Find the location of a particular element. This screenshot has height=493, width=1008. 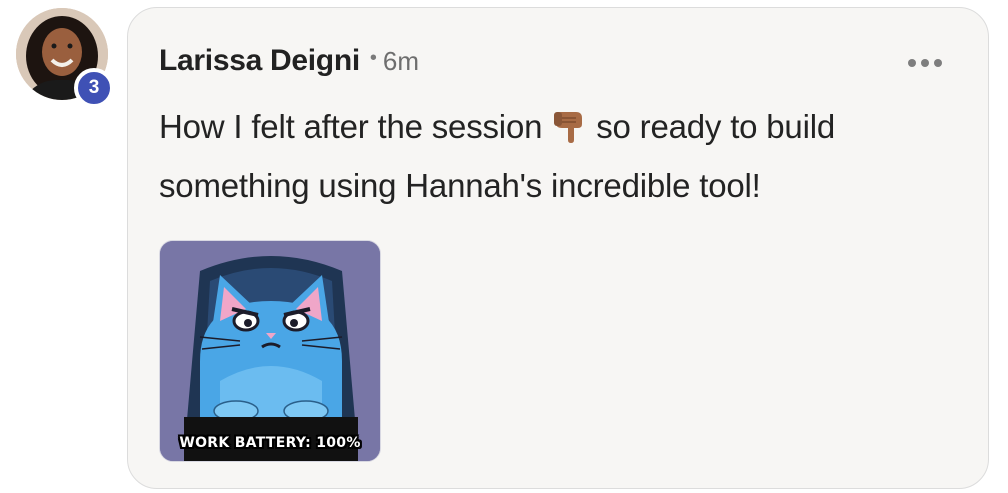

author-avatar-wrap: 3 is located at coordinates (65, 58).